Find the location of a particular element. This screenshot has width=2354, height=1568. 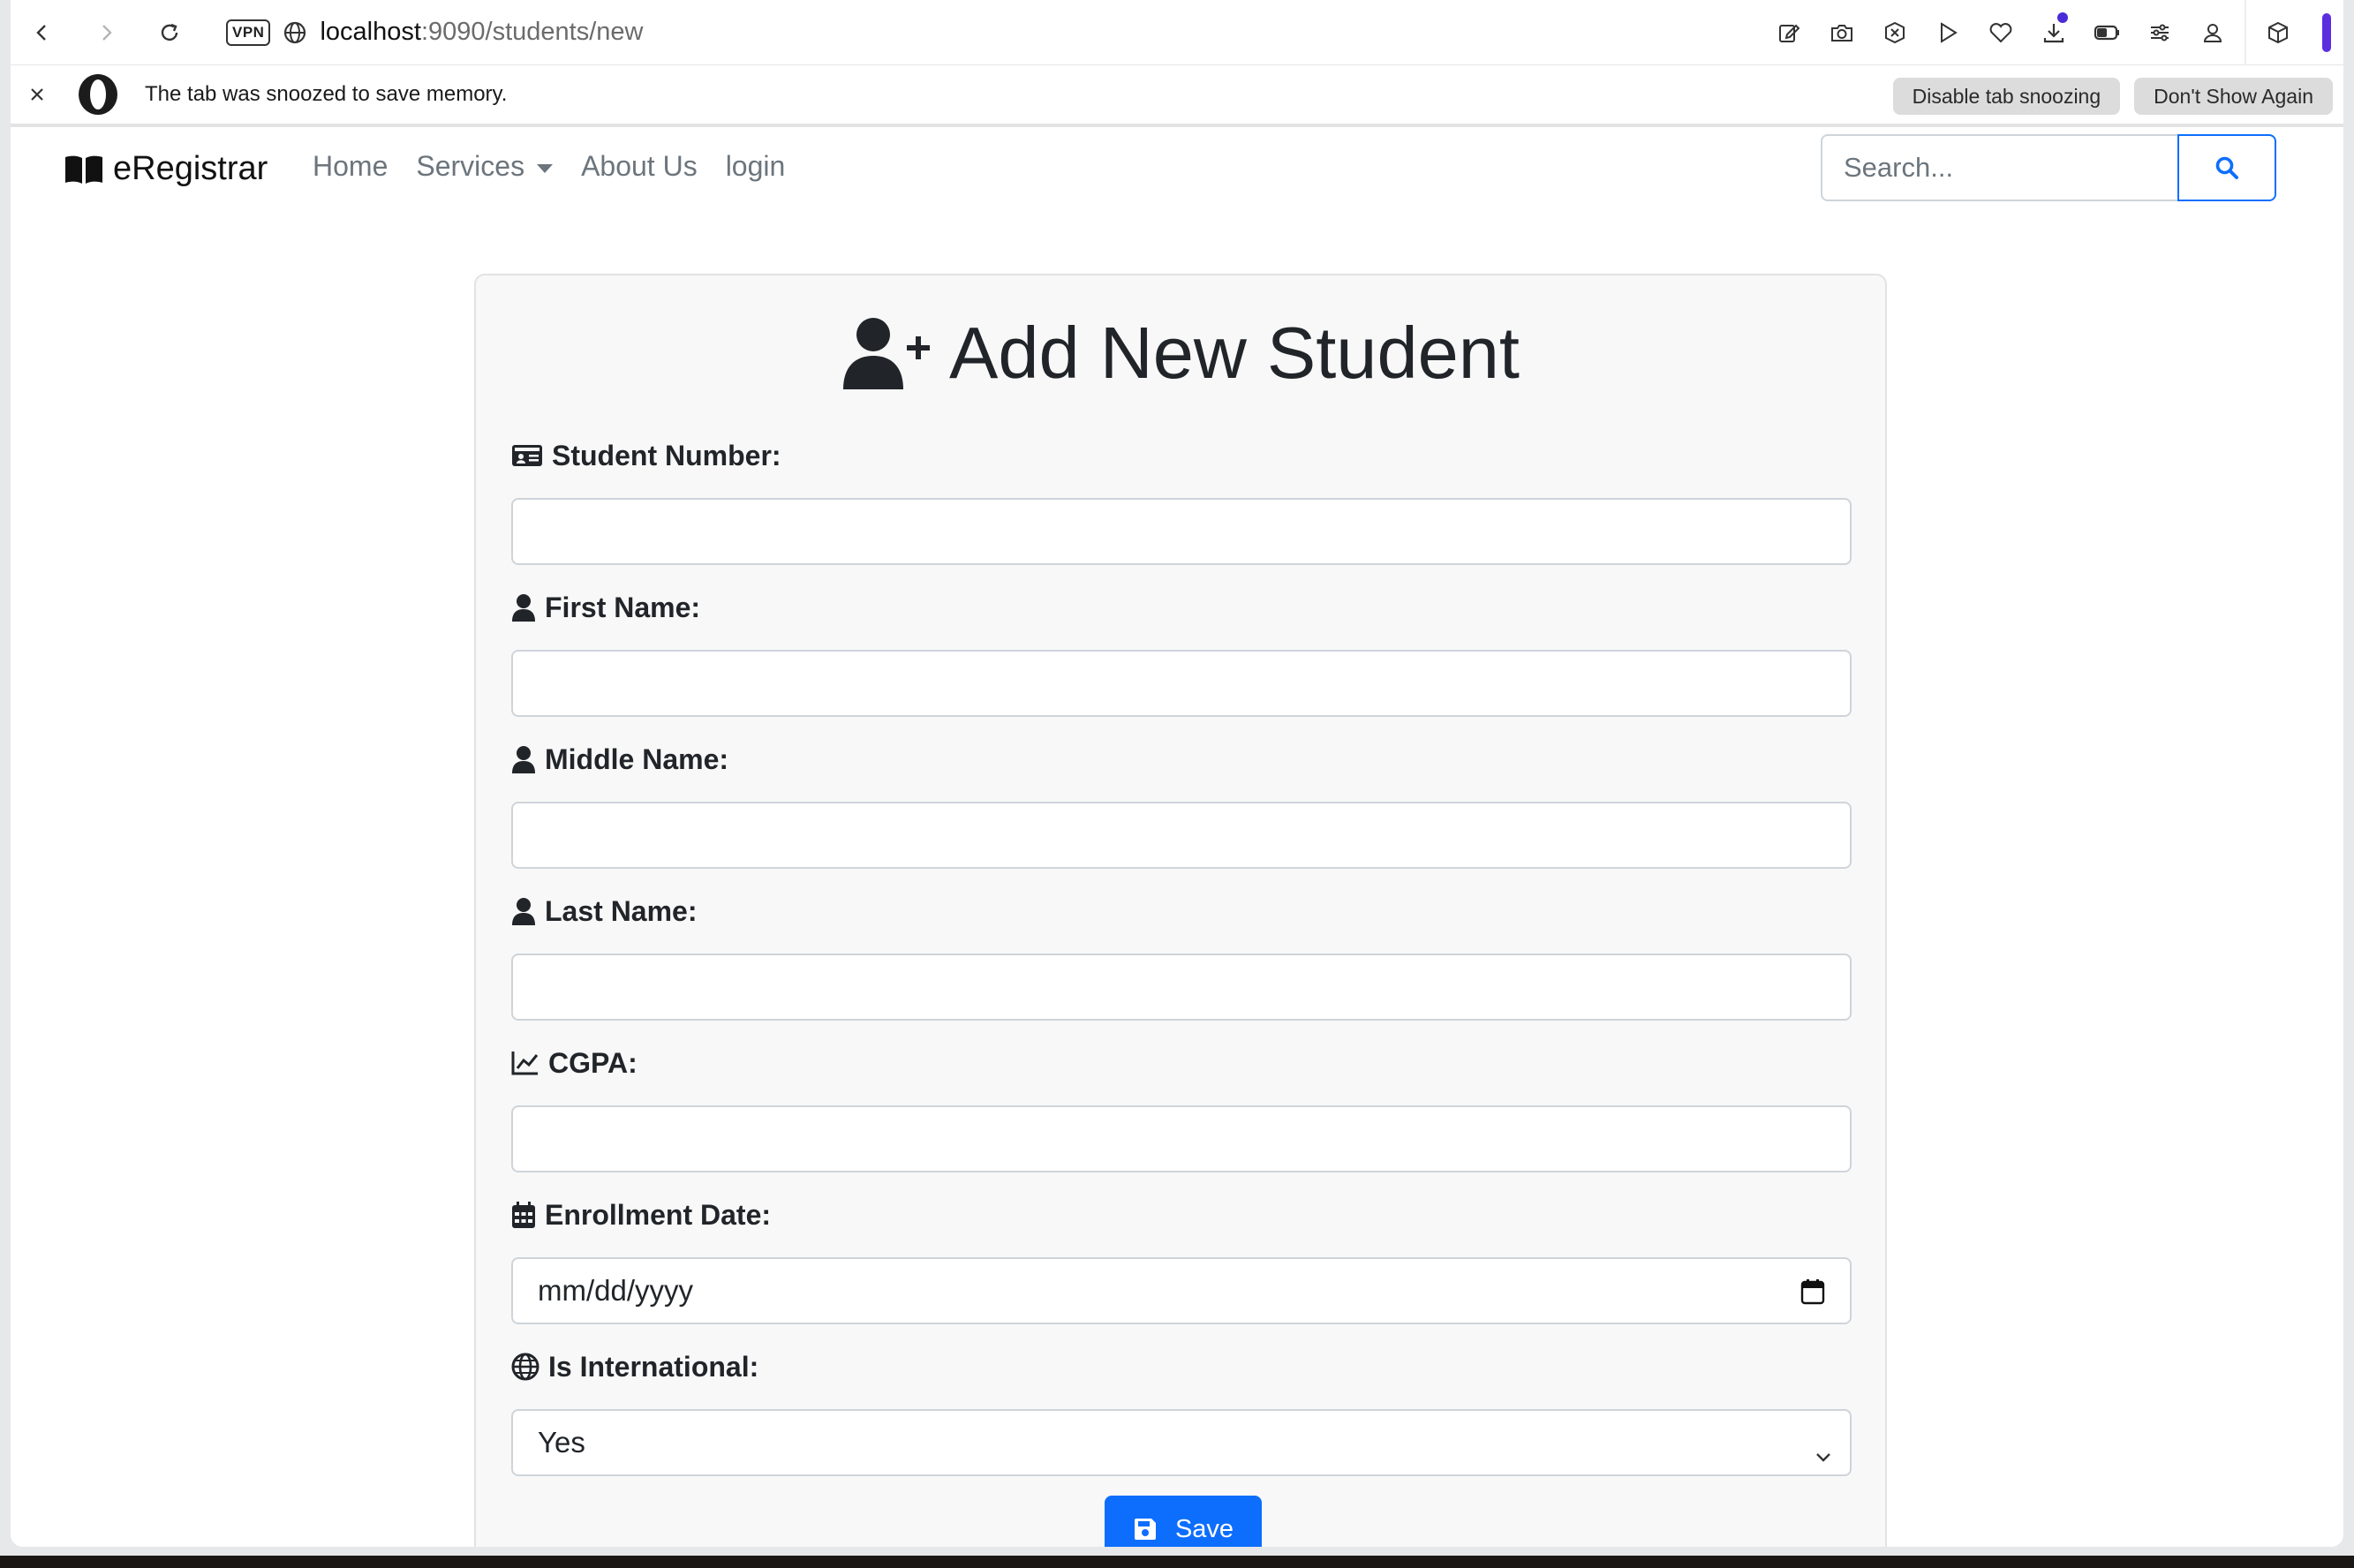

search-icon is located at coordinates (2226, 167).